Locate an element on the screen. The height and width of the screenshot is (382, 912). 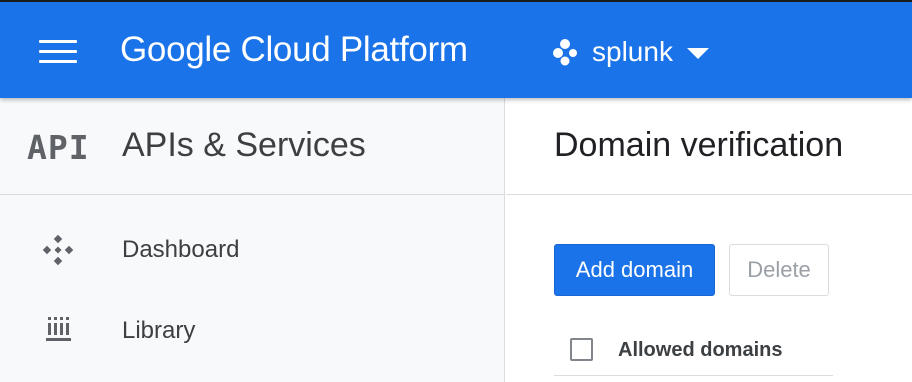
caret-down-icon is located at coordinates (697, 53).